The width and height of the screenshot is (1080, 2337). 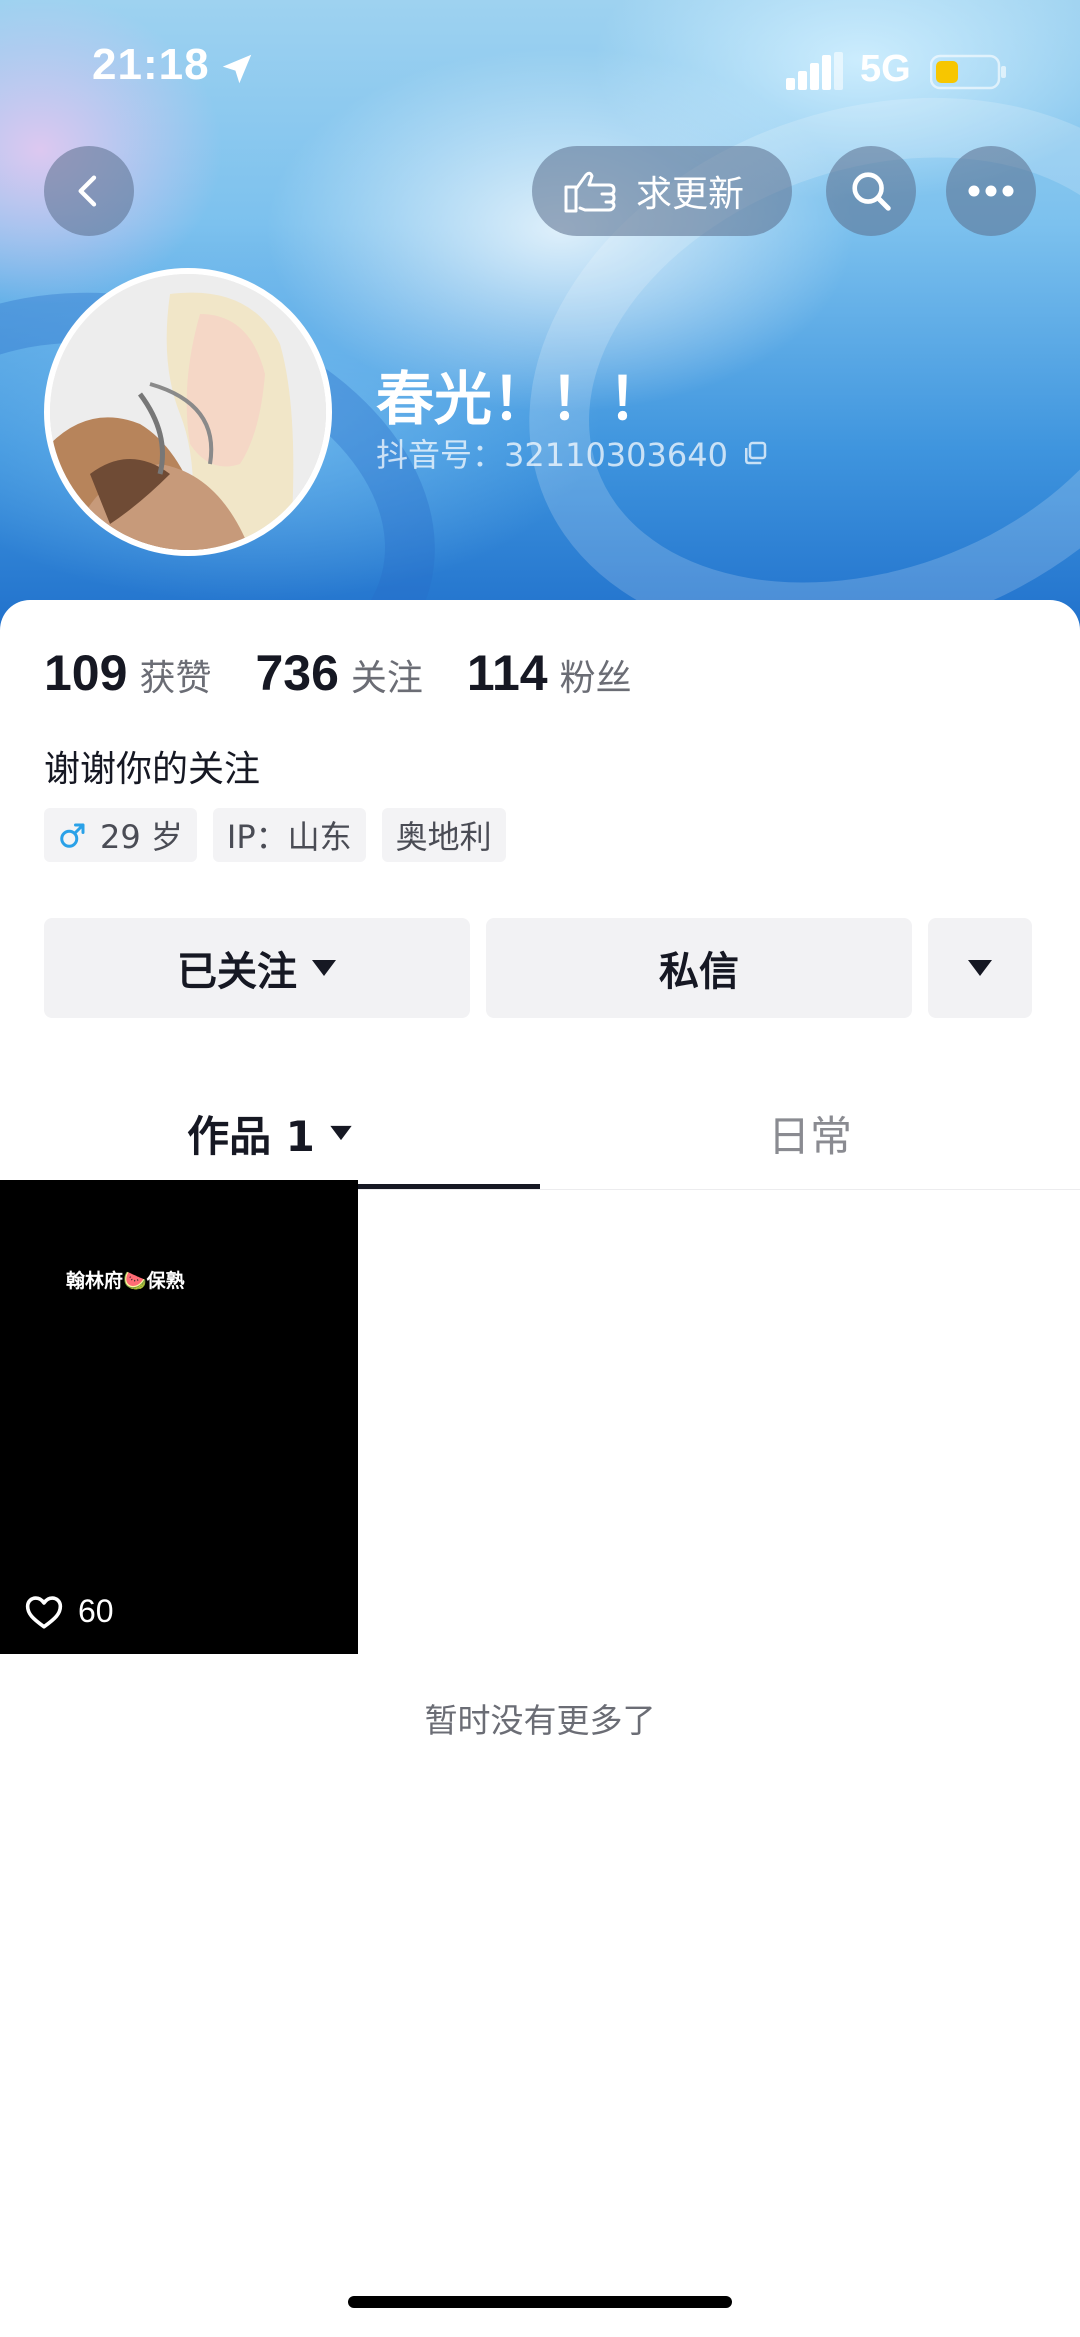 I want to click on followed-label: 已关注, so click(x=237, y=972).